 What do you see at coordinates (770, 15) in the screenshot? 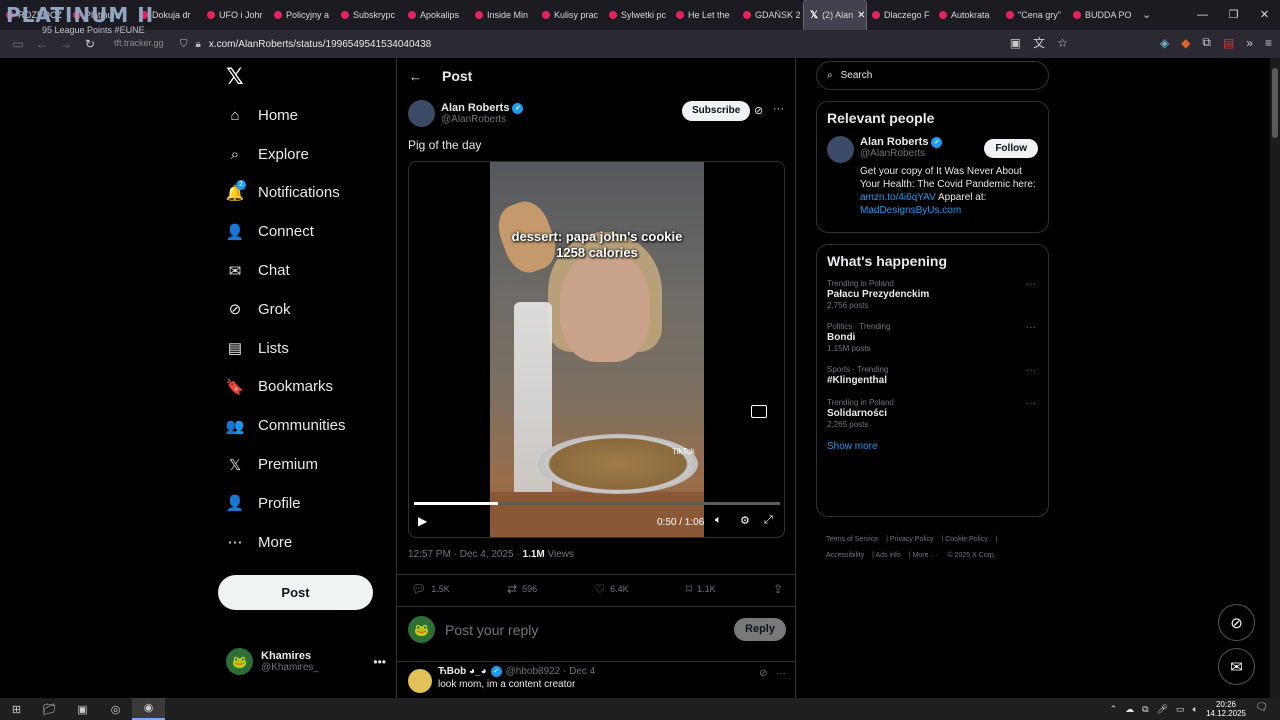
I see `browser-tab: GDAŃSK 2` at bounding box center [770, 15].